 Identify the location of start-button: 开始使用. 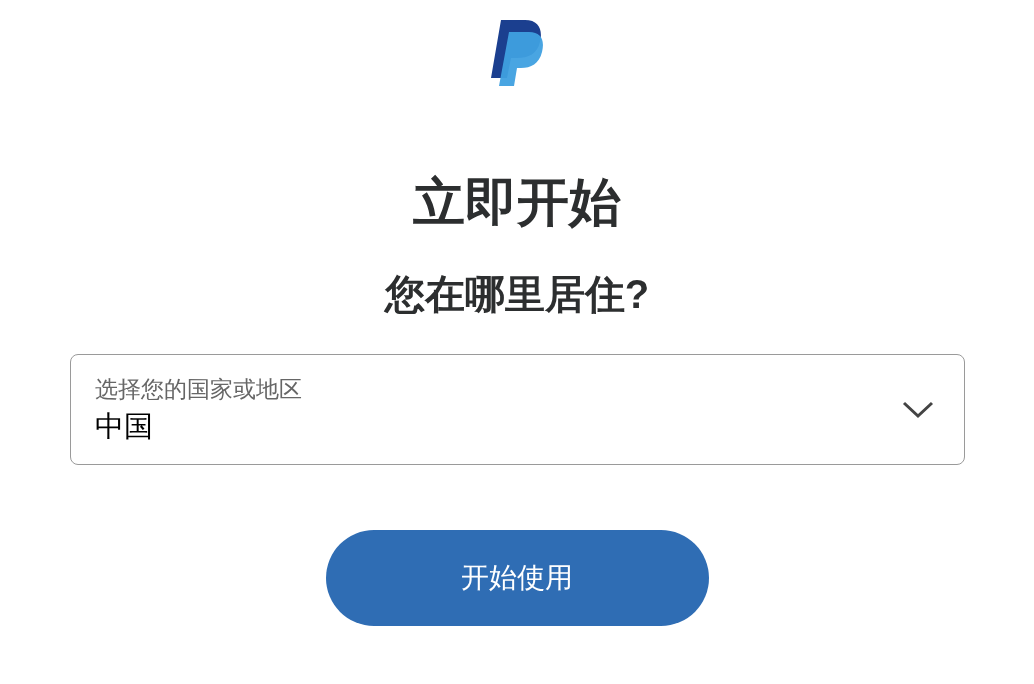
(517, 578).